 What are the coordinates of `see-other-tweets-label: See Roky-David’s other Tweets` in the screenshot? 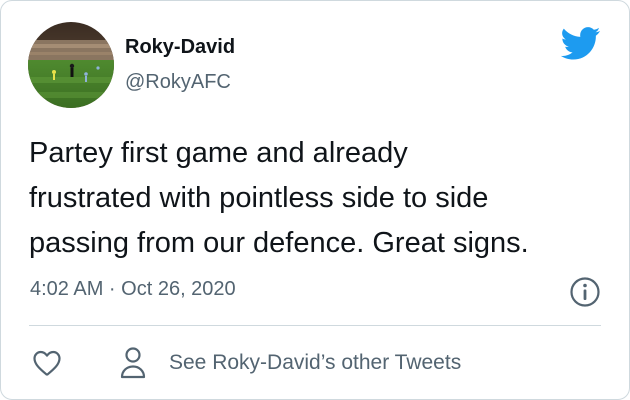 It's located at (315, 362).